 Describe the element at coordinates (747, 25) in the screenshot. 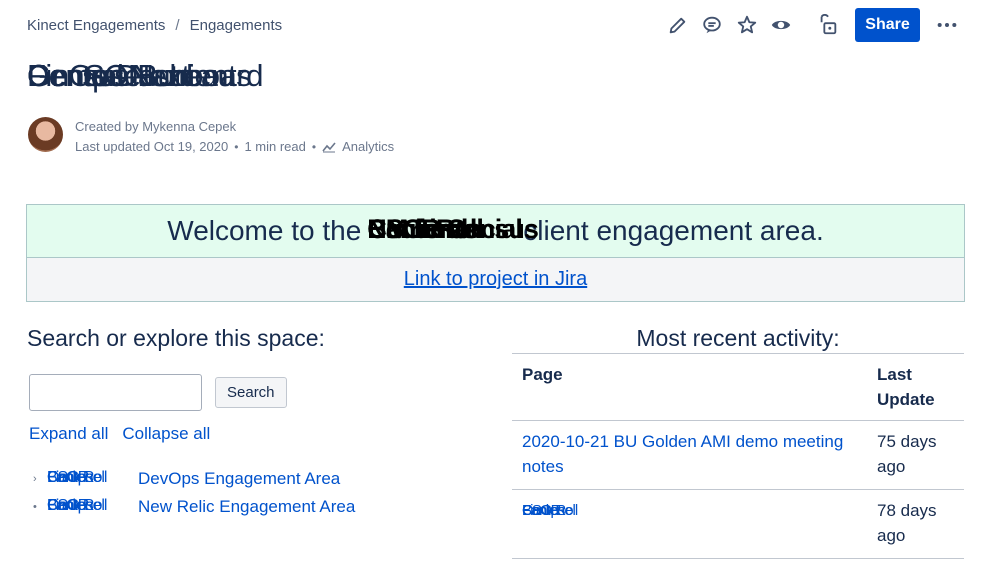

I see `star-icon` at that location.